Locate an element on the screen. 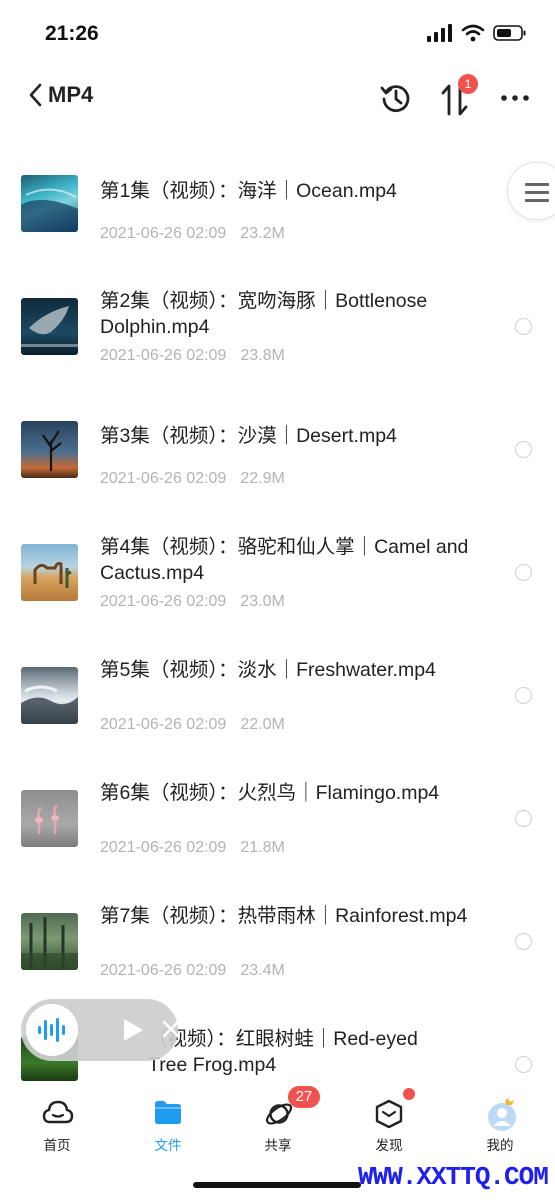  home-indicator is located at coordinates (277, 1185).